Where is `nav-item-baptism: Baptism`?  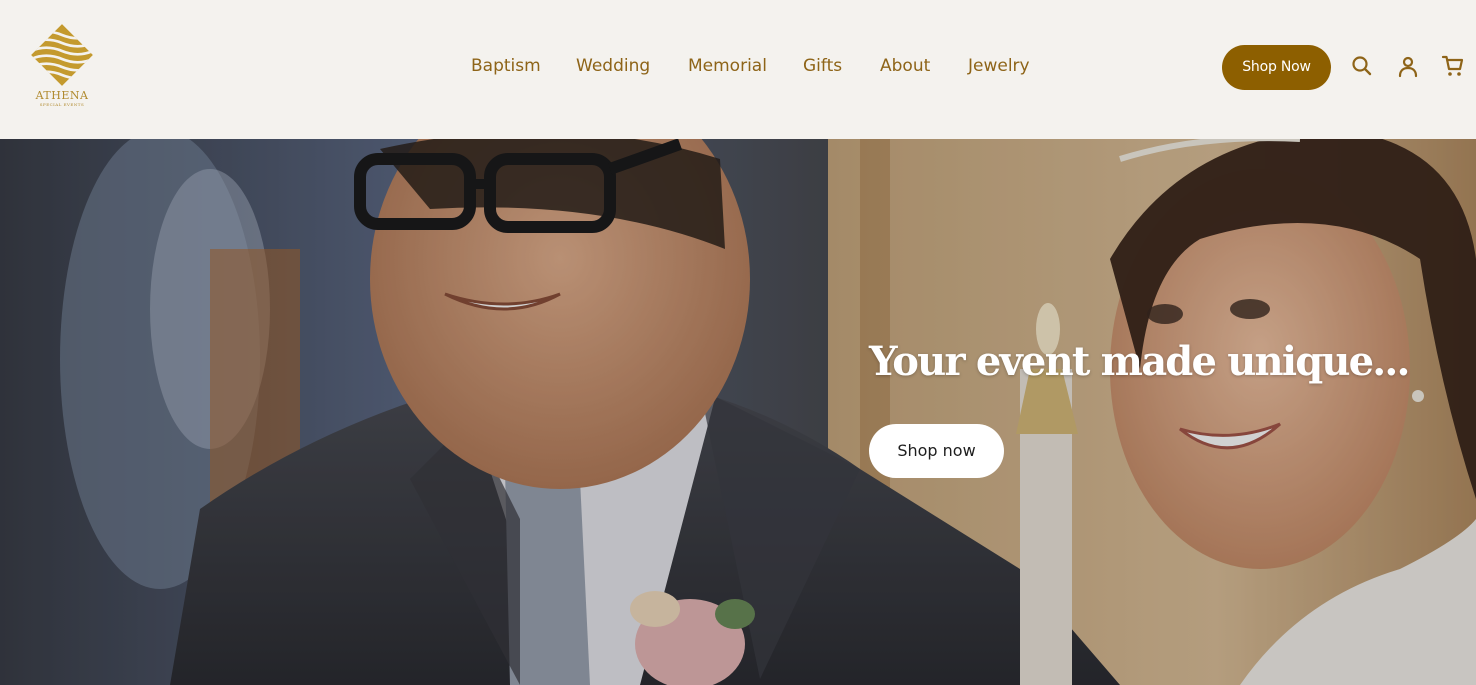 nav-item-baptism: Baptism is located at coordinates (506, 66).